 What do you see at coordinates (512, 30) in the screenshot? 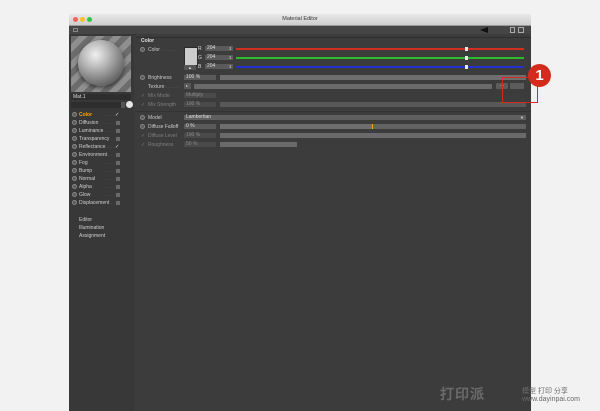
I see `lock-icon` at bounding box center [512, 30].